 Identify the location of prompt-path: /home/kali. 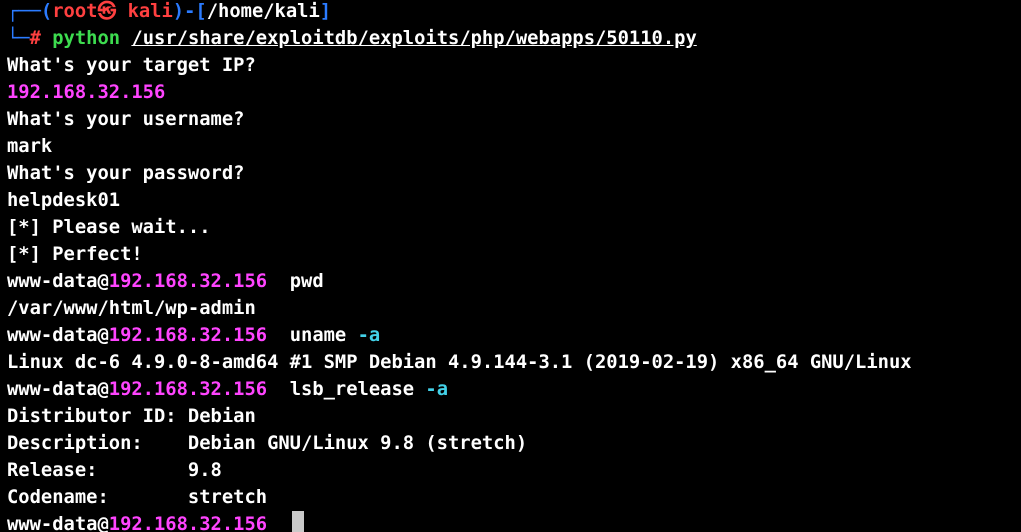
(263, 11).